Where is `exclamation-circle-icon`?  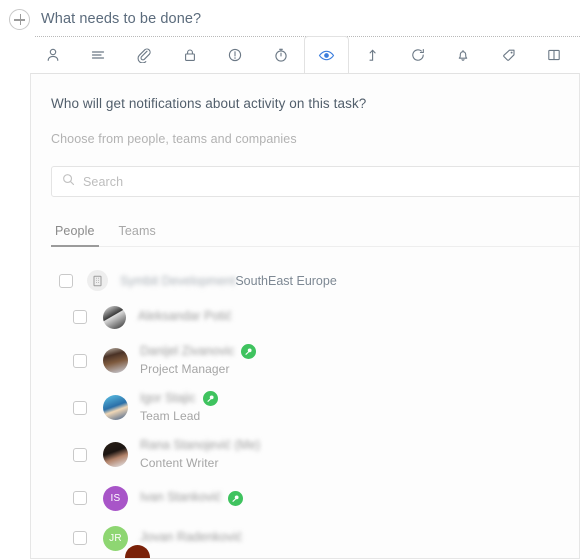
exclamation-circle-icon is located at coordinates (235, 55).